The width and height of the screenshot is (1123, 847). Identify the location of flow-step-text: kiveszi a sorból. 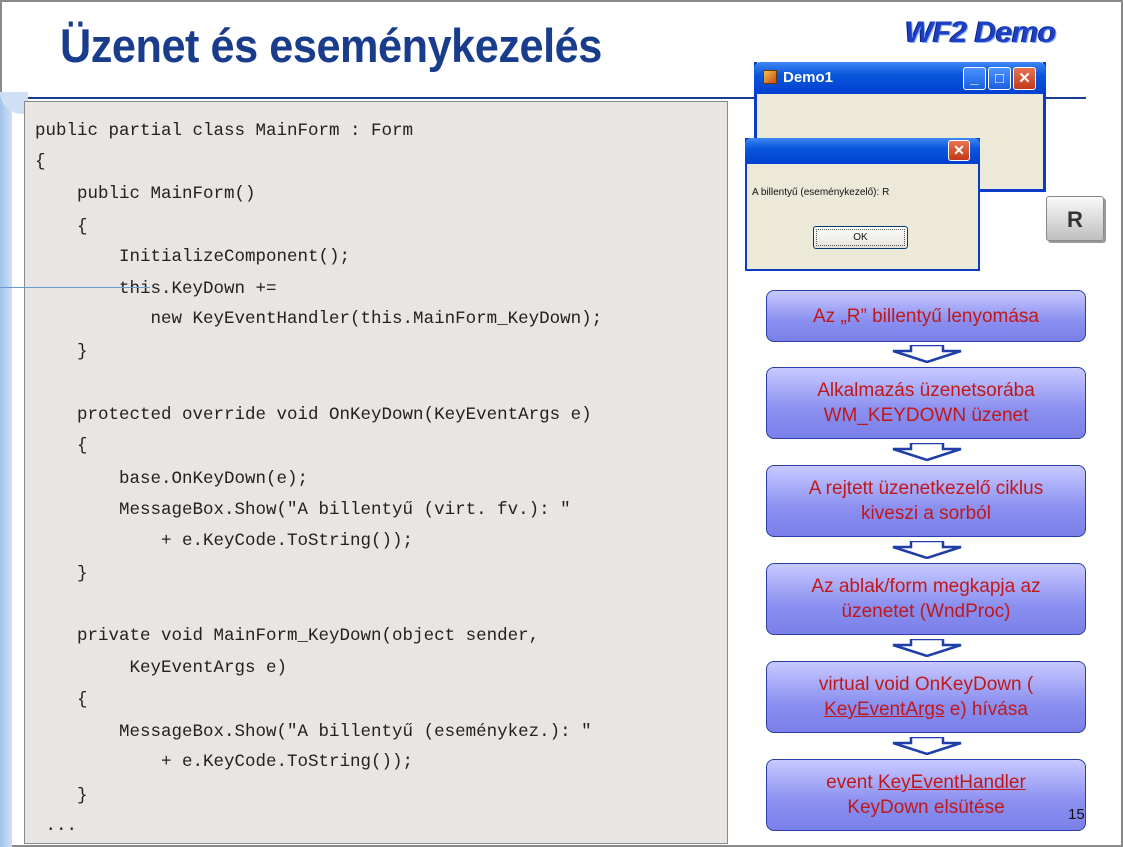
(926, 513).